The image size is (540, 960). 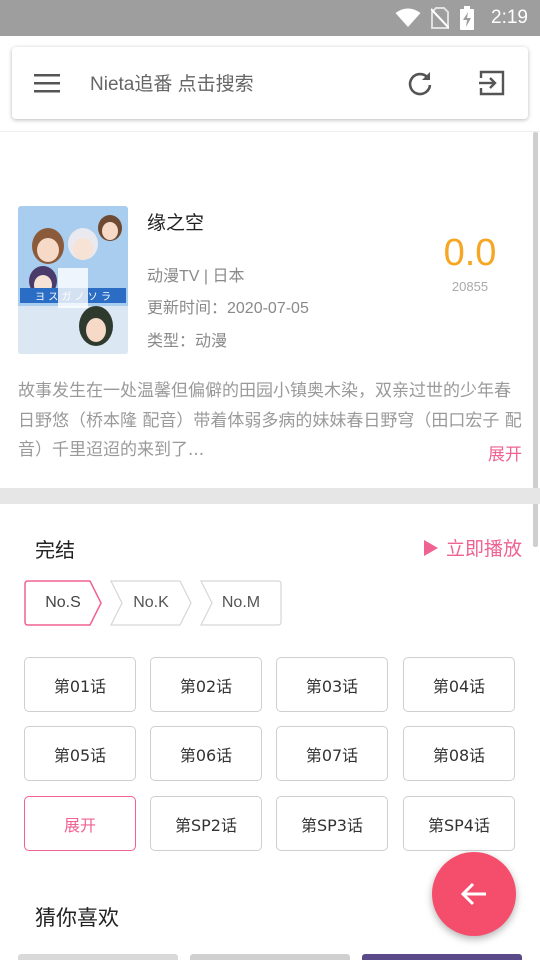 I want to click on header-divider, so click(x=270, y=131).